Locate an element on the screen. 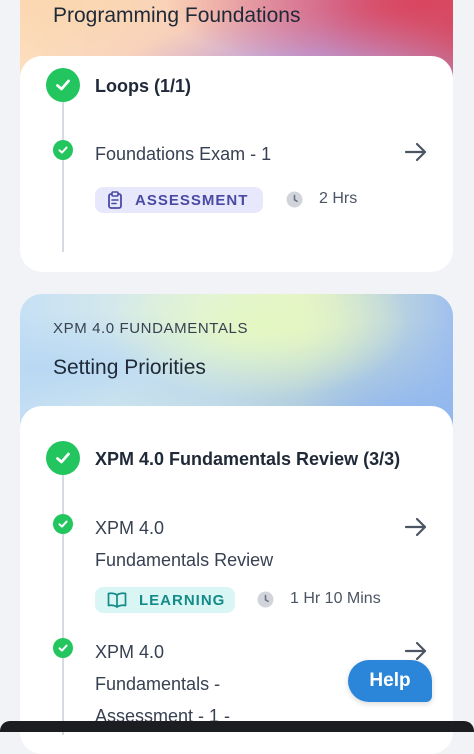 Image resolution: width=474 pixels, height=754 pixels. lesson-title: XPM 4.0 Fundamentals - Assessment - 1 - is located at coordinates (162, 684).